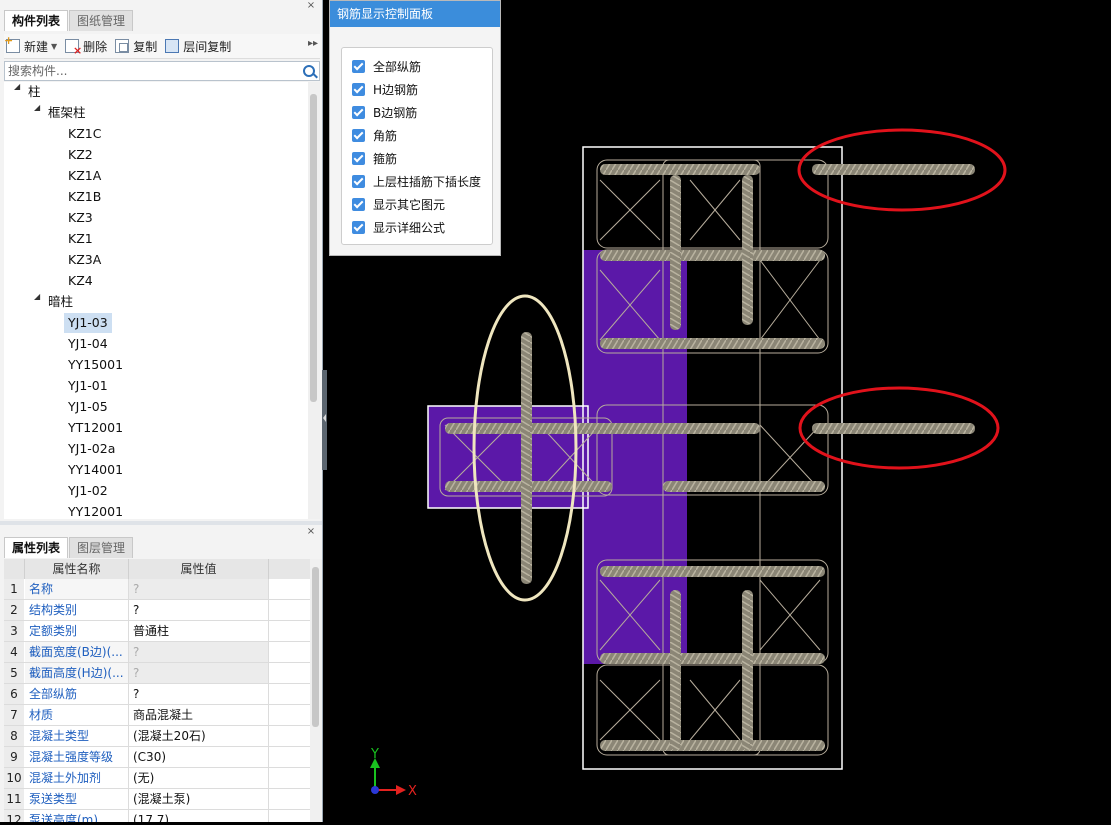  I want to click on property-value: 商品混凝土, so click(199, 715).